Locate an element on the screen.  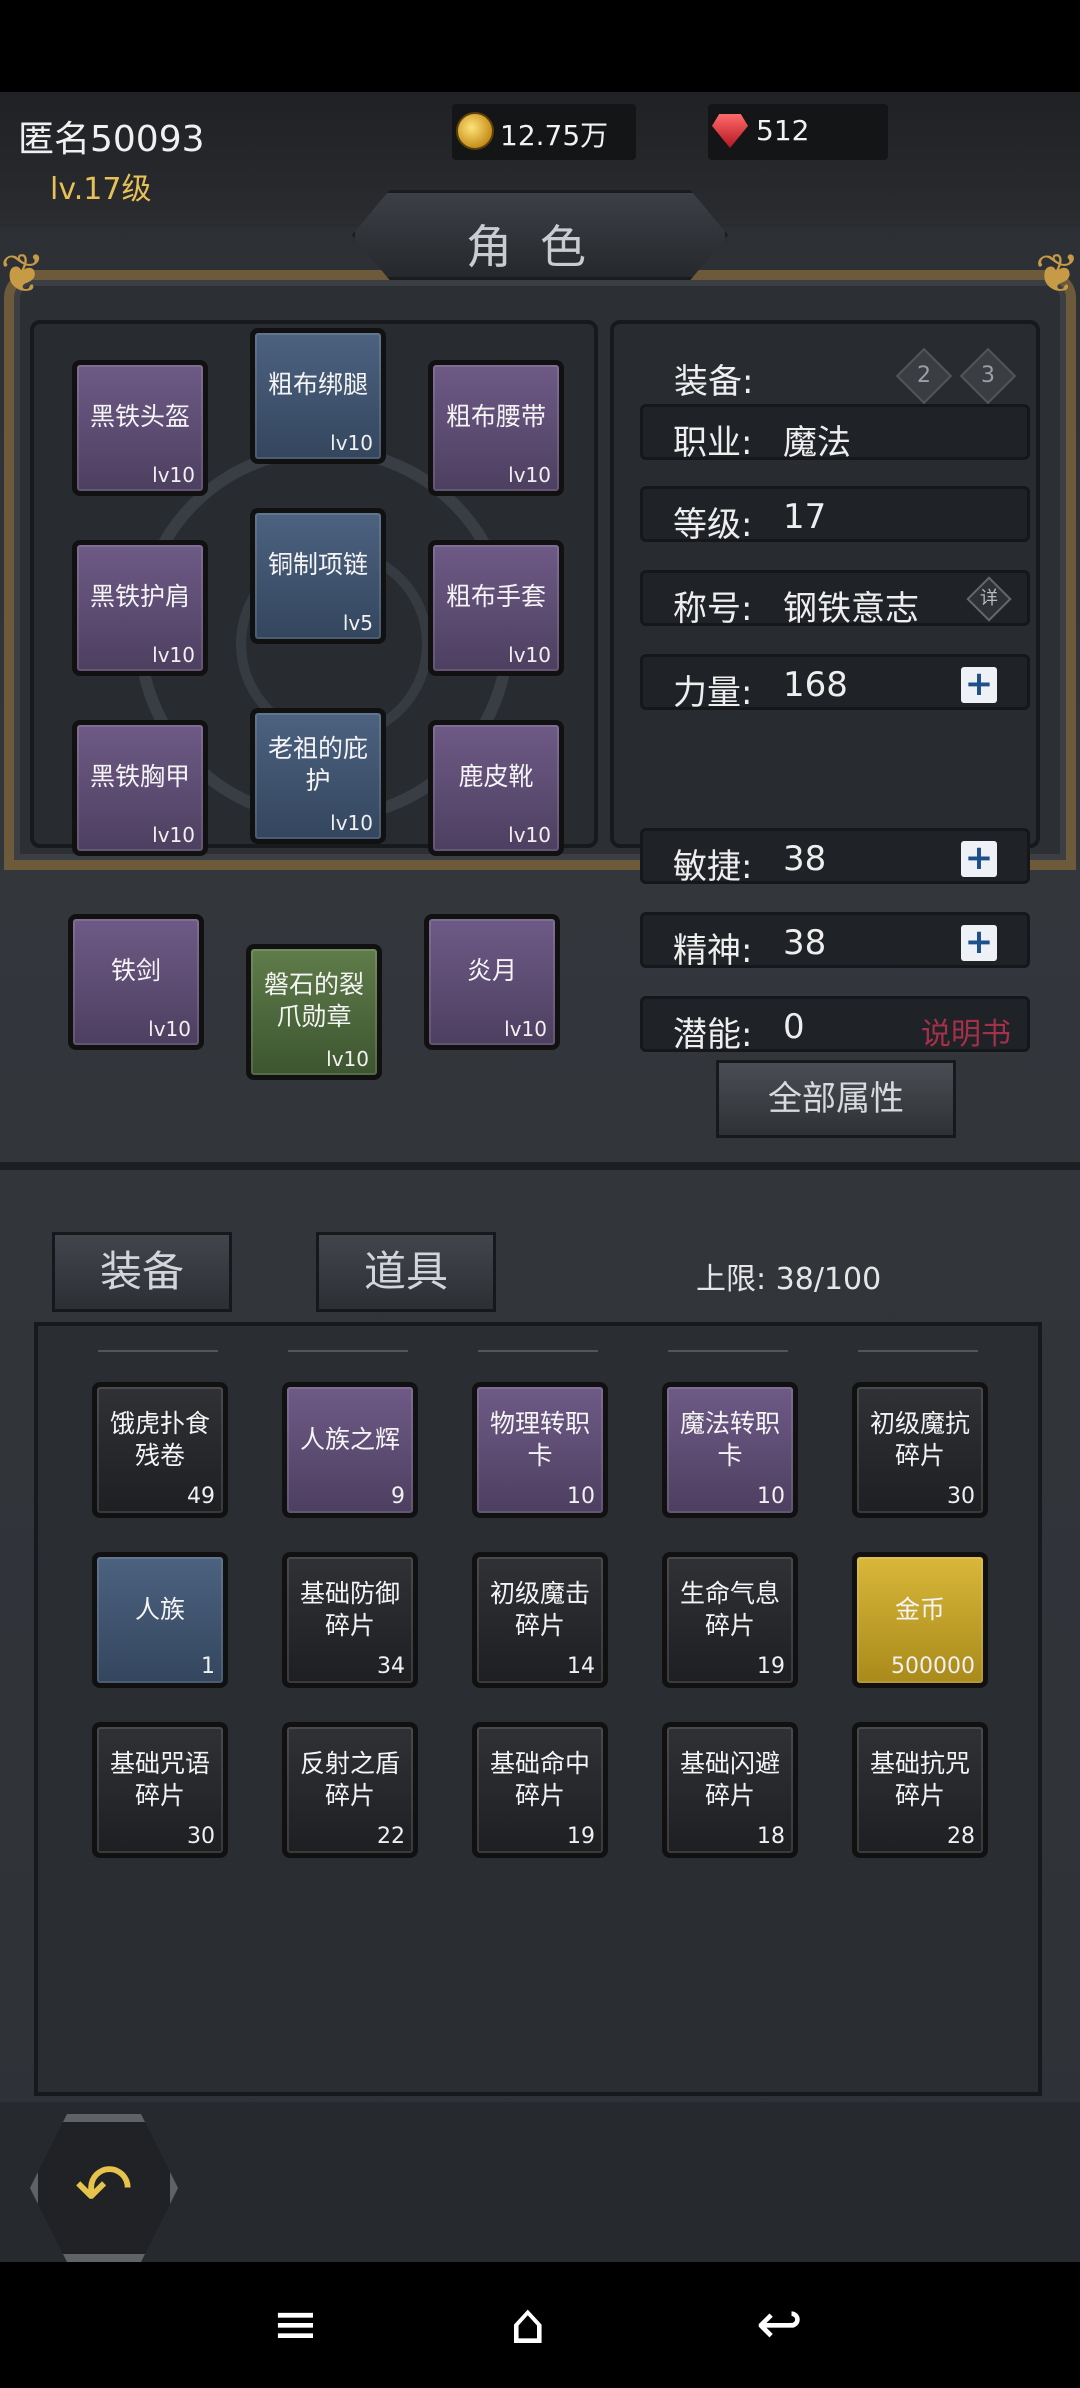
inventory-item: 人族之辉 9 is located at coordinates (350, 1450).